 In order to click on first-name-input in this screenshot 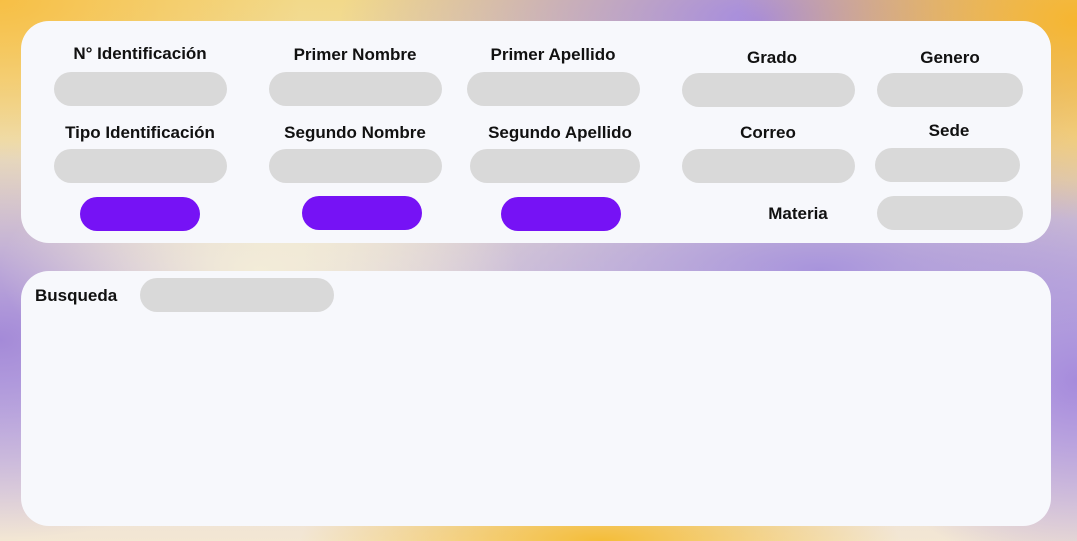, I will do `click(355, 89)`.